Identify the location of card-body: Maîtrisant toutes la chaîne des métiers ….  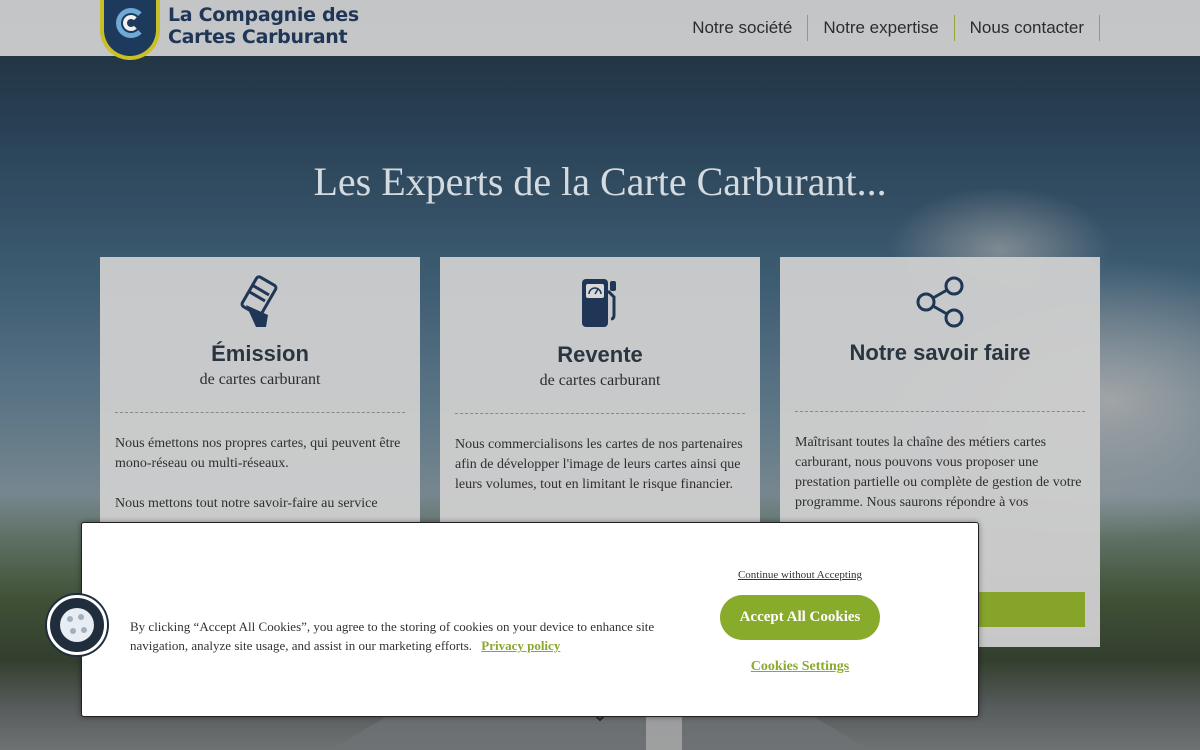
(941, 473).